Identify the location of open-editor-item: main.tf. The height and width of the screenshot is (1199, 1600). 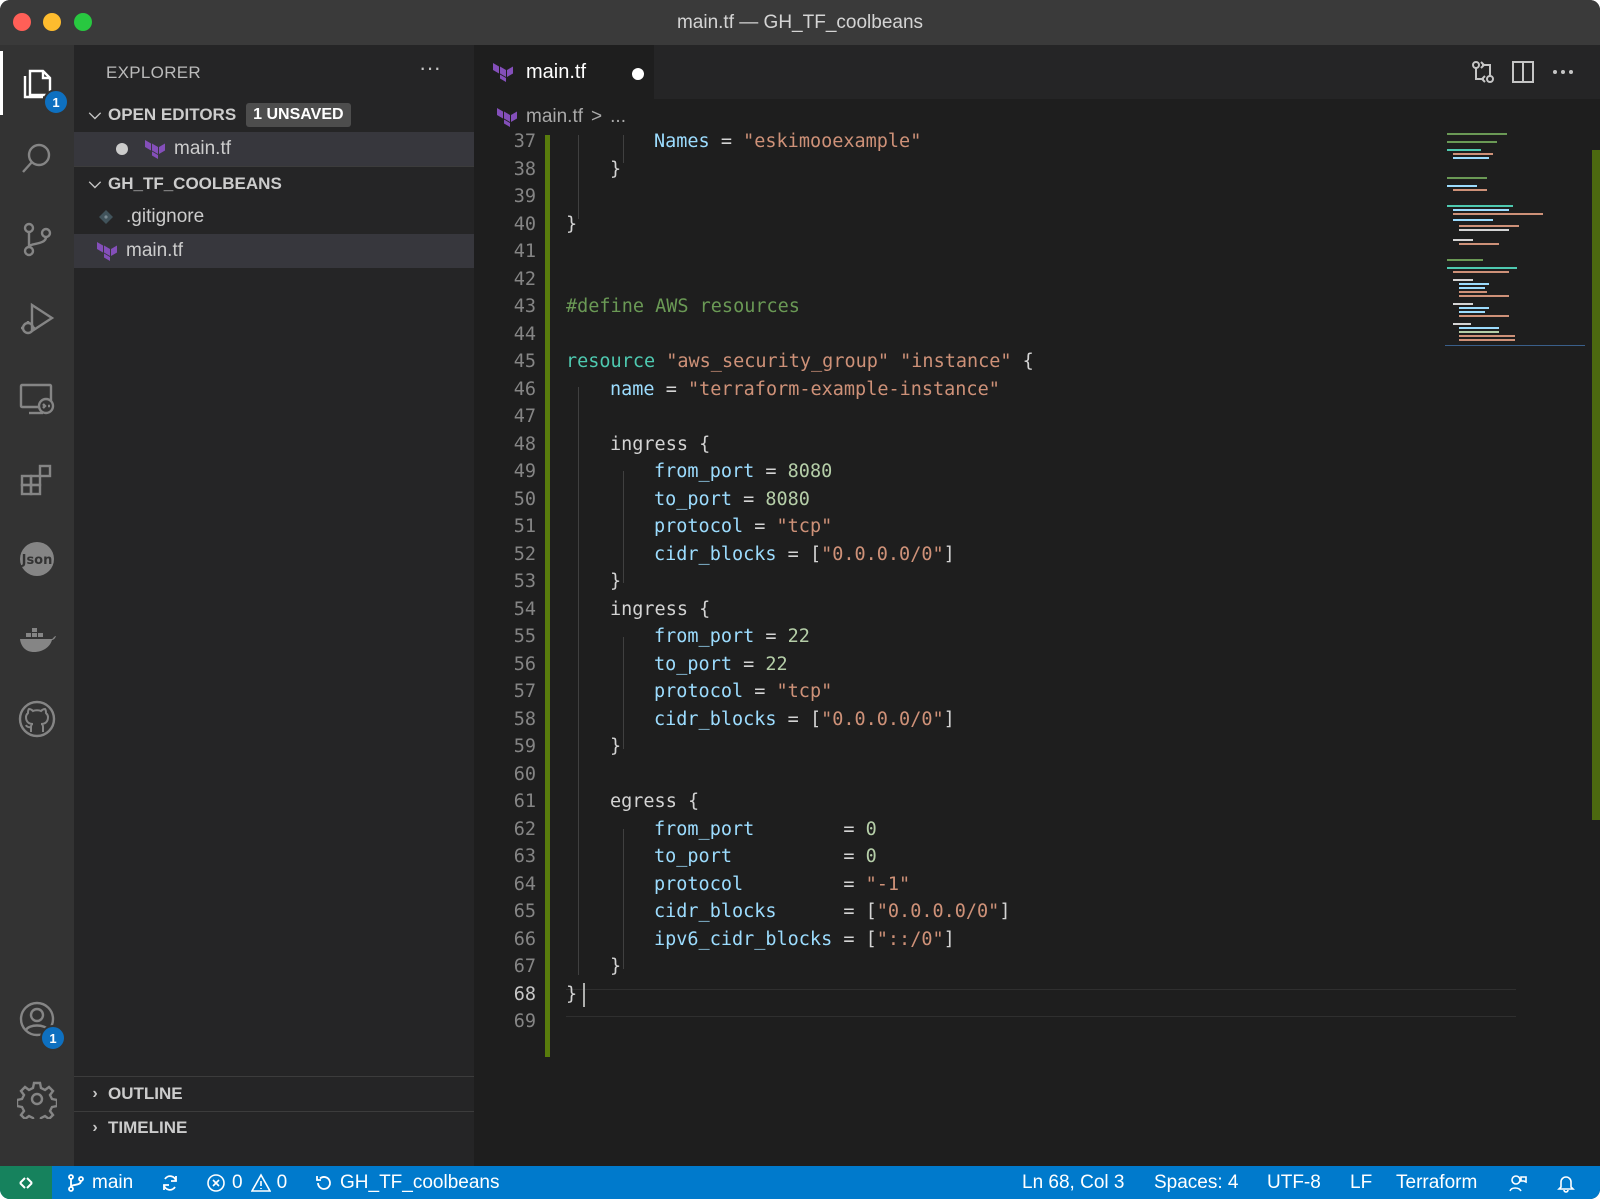
(274, 149).